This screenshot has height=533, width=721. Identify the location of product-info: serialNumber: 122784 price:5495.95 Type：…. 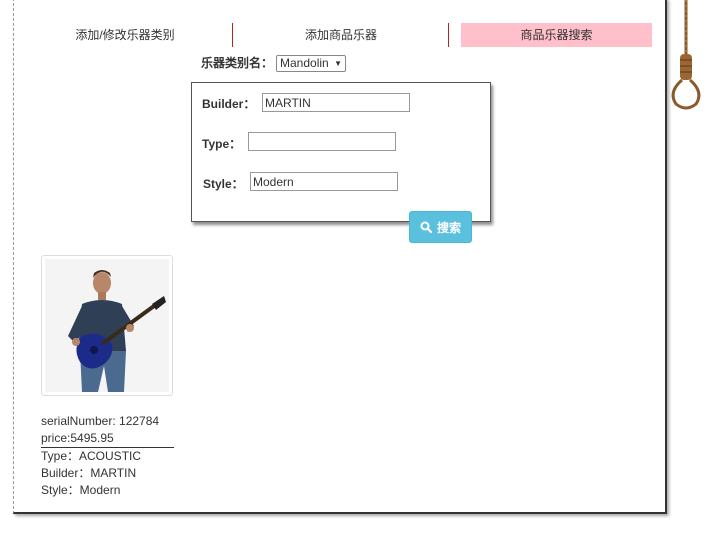
(107, 456).